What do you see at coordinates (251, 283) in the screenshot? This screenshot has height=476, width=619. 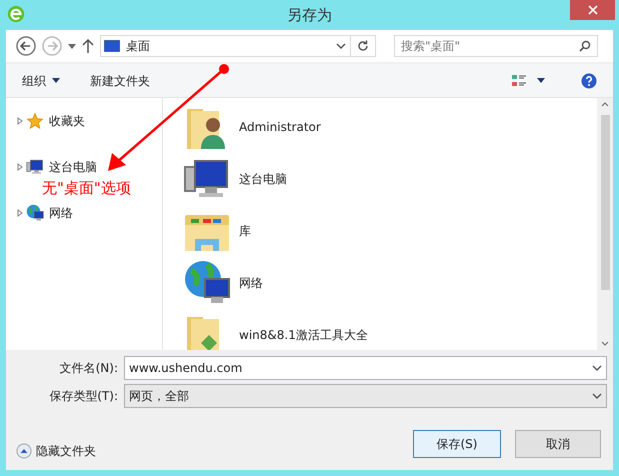 I see `file-name: 网络` at bounding box center [251, 283].